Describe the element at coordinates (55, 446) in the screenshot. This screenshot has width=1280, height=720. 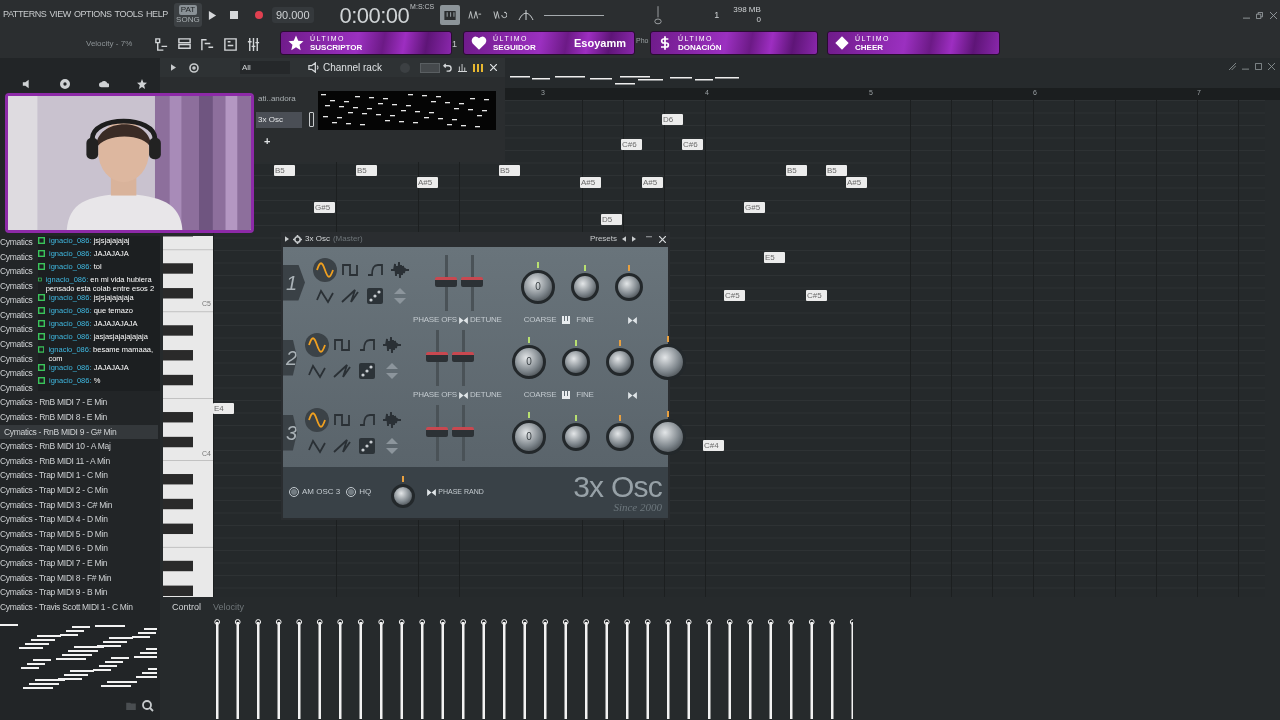
I see `browser-item: Cymatics - RnB MIDI 10 - A Maj` at that location.